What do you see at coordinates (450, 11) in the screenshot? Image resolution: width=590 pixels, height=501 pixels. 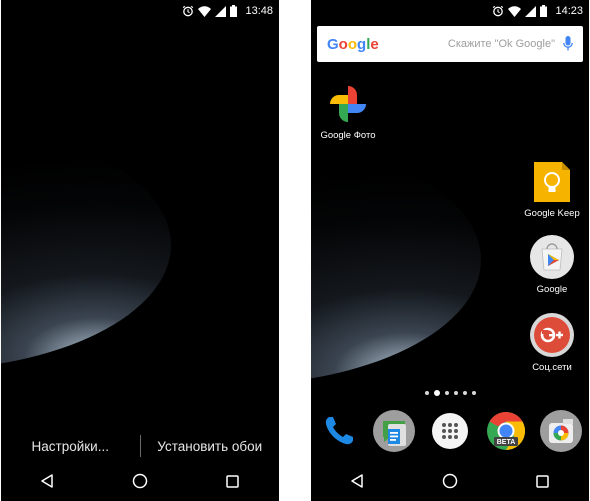 I see `status-bar: 14:23` at bounding box center [450, 11].